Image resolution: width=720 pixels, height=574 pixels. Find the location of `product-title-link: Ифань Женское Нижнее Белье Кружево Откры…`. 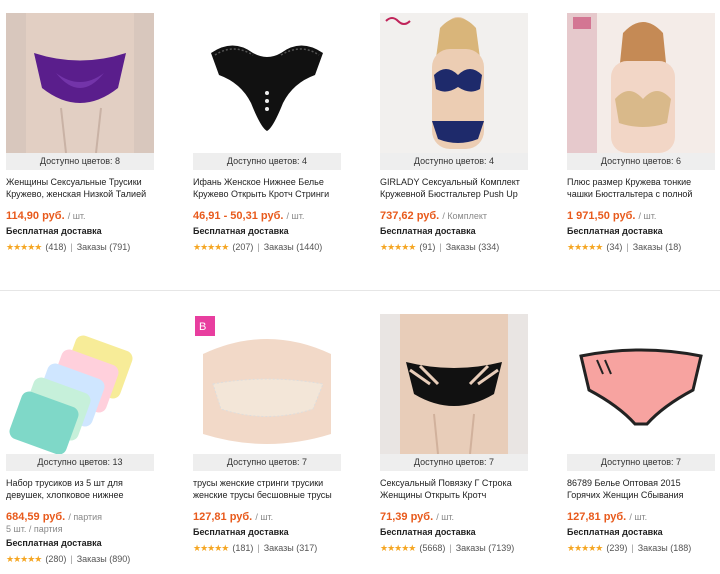

product-title-link: Ифань Женское Нижнее Белье Кружево Откры… is located at coordinates (267, 188).